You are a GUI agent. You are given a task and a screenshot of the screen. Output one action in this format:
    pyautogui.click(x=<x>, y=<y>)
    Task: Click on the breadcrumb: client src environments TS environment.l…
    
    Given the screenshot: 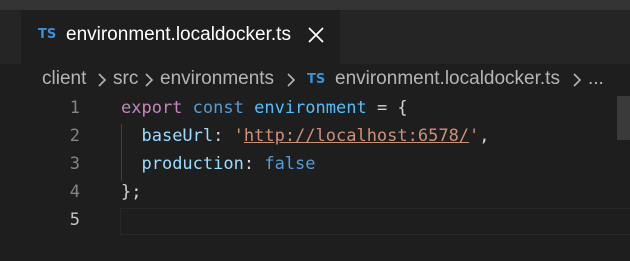 What is the action you would take?
    pyautogui.click(x=315, y=80)
    